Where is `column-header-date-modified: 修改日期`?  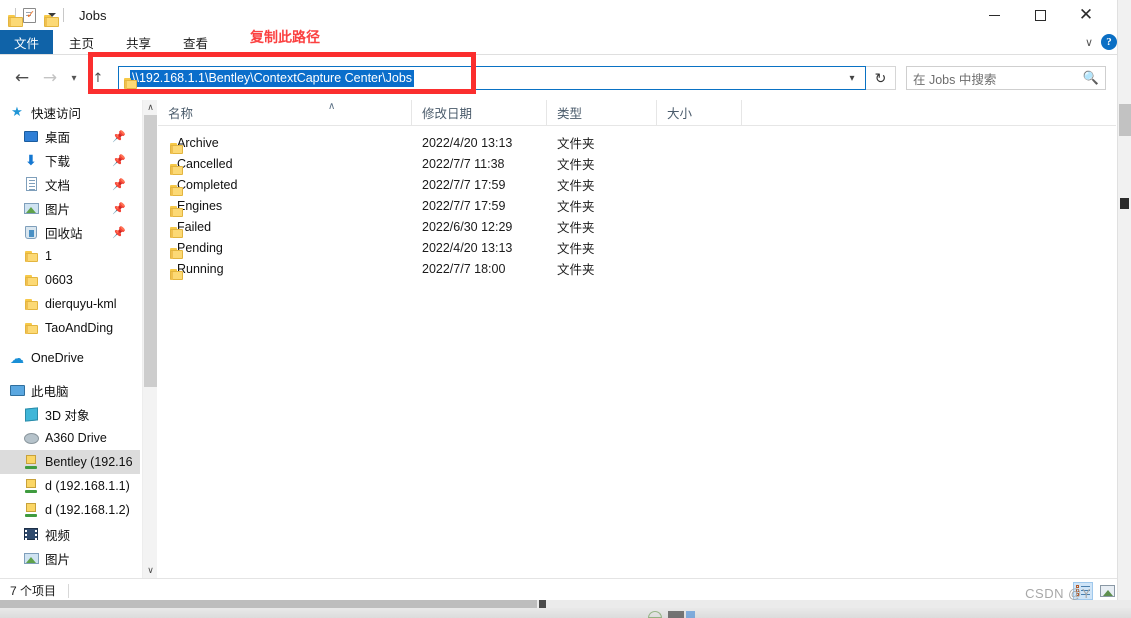
column-header-date-modified: 修改日期 is located at coordinates (479, 112).